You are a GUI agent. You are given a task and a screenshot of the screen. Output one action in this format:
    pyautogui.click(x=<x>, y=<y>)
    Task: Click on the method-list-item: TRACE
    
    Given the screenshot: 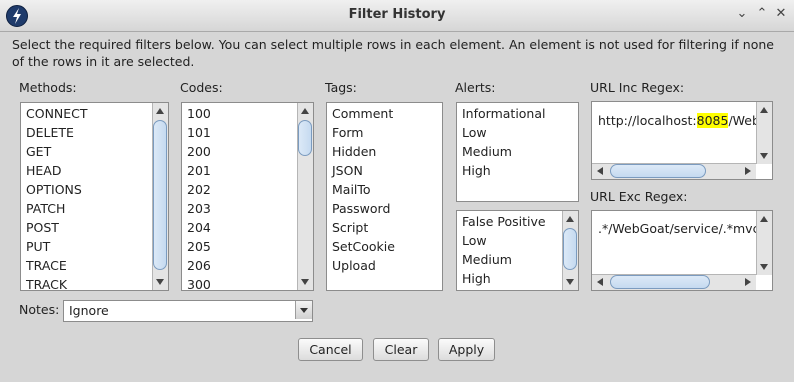 What is the action you would take?
    pyautogui.click(x=54, y=265)
    